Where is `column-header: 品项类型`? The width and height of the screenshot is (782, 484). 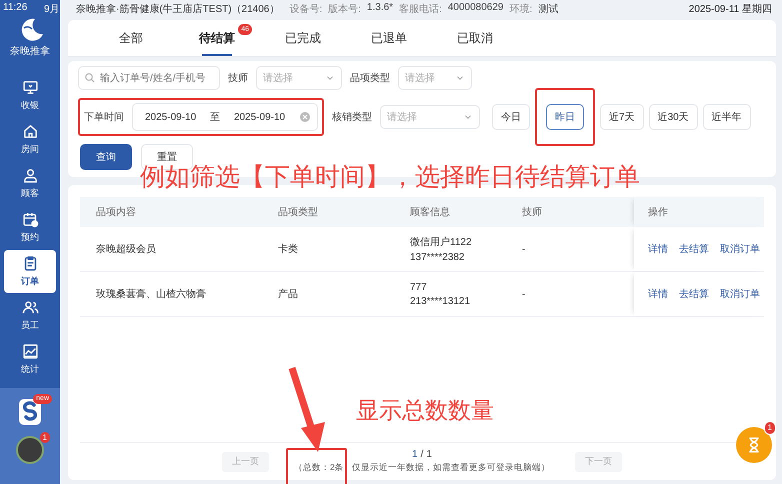
column-header: 品项类型 is located at coordinates (298, 212).